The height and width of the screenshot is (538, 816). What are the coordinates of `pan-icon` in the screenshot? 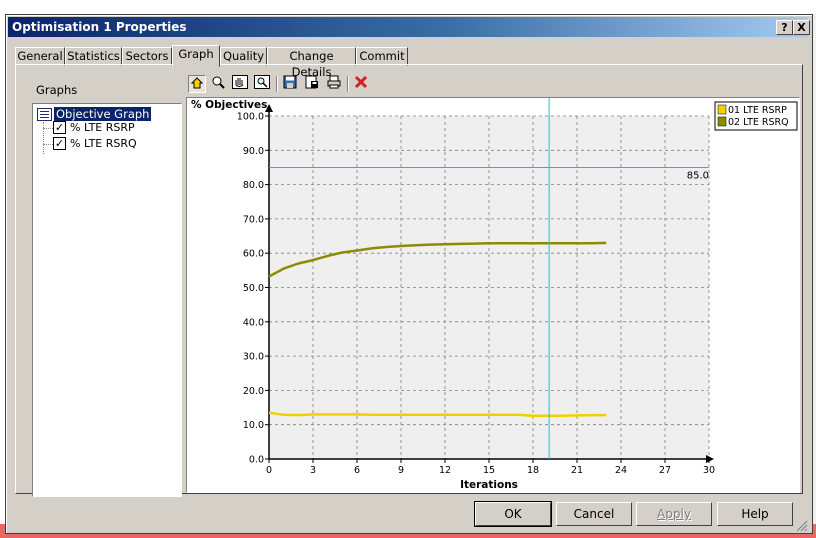 It's located at (240, 84).